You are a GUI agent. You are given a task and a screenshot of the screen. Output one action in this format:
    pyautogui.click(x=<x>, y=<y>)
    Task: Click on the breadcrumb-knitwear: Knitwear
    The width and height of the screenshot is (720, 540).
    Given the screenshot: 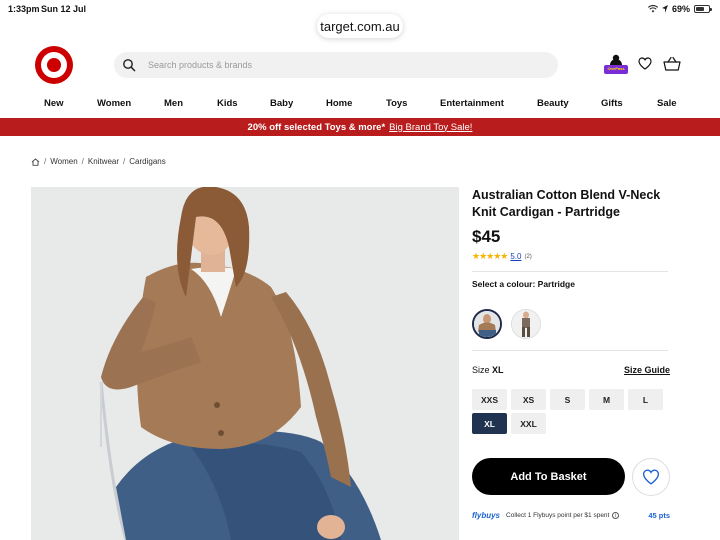 What is the action you would take?
    pyautogui.click(x=103, y=161)
    